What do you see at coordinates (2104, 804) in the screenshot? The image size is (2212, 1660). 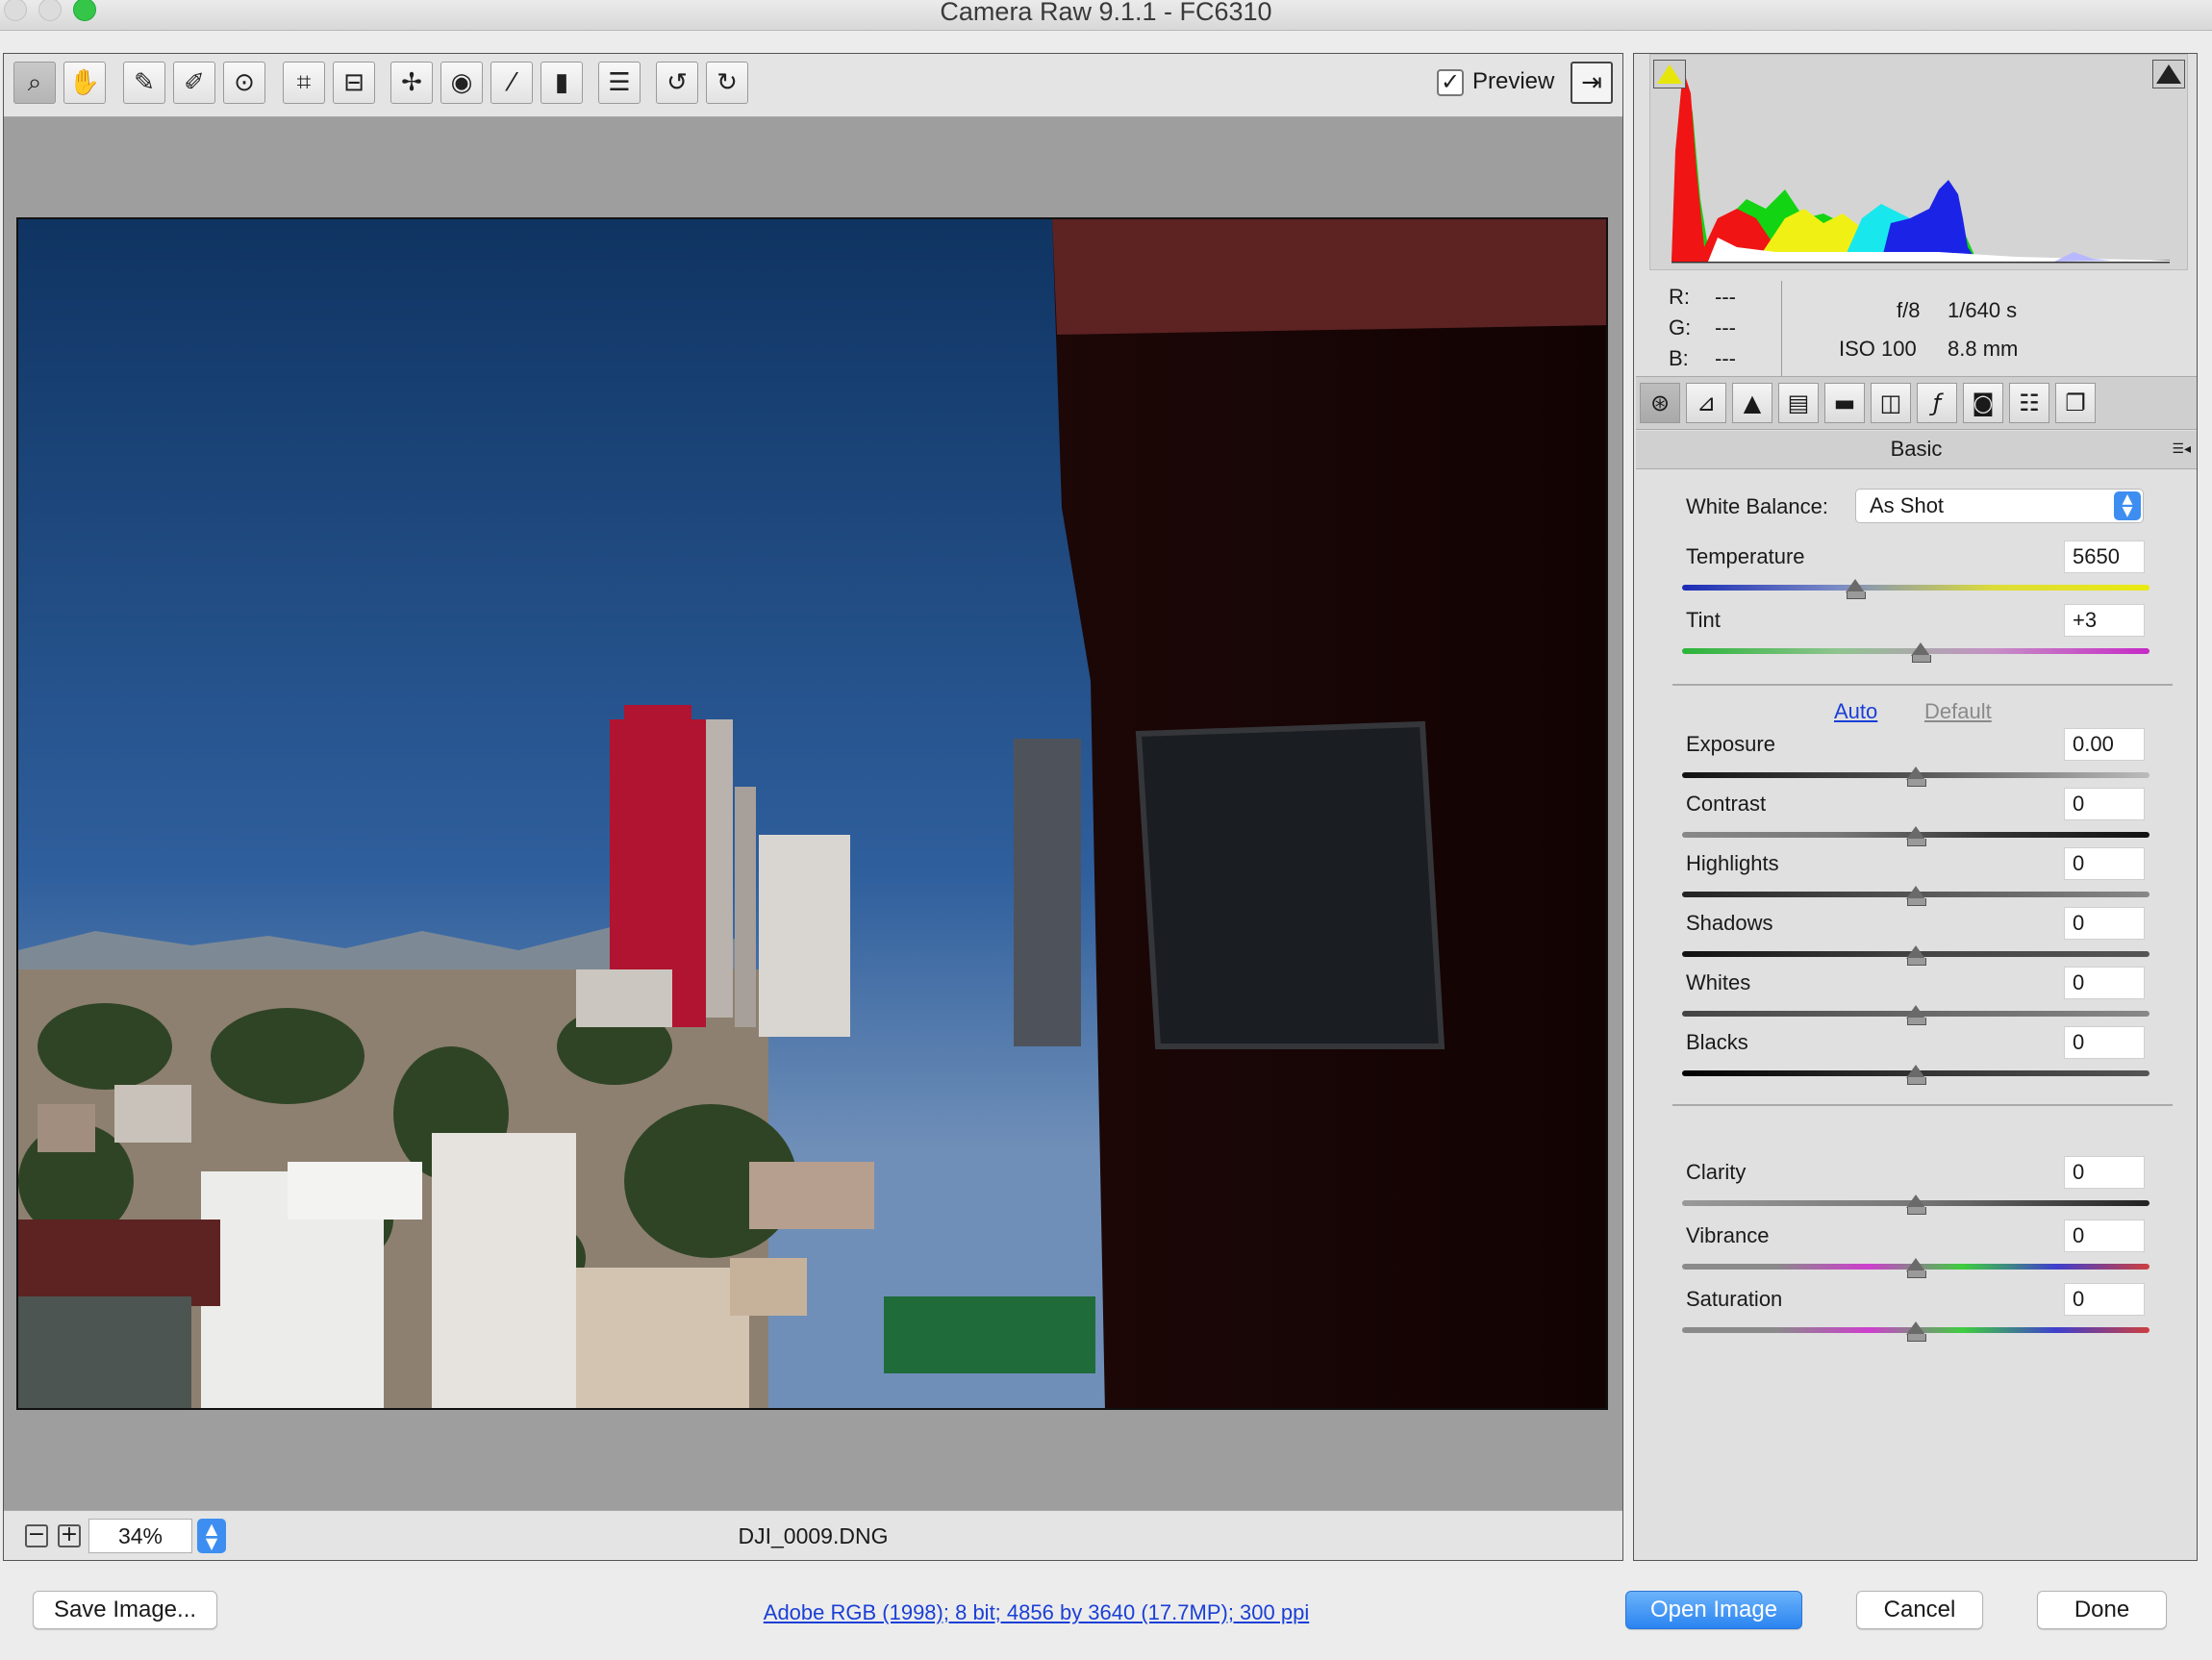 I see `contrast-value-field: 0` at bounding box center [2104, 804].